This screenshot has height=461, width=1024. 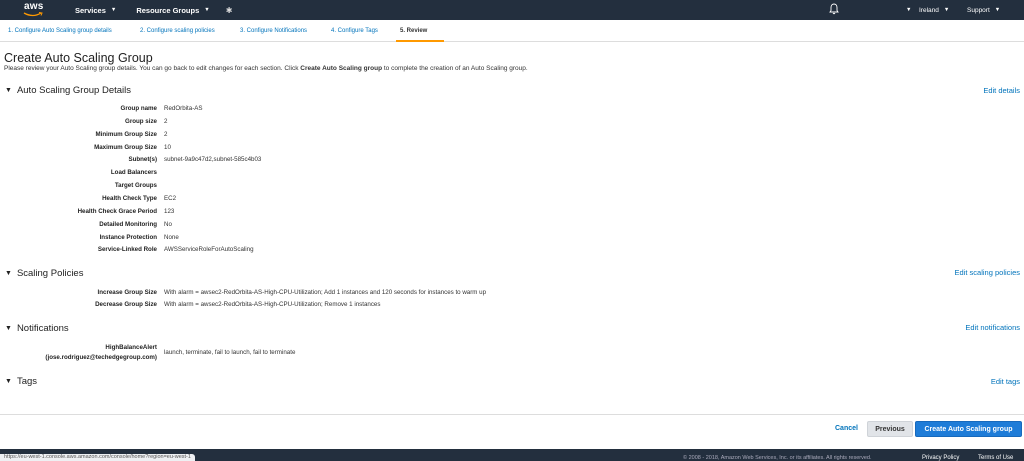 What do you see at coordinates (929, 10) in the screenshot?
I see `region-label: Ireland` at bounding box center [929, 10].